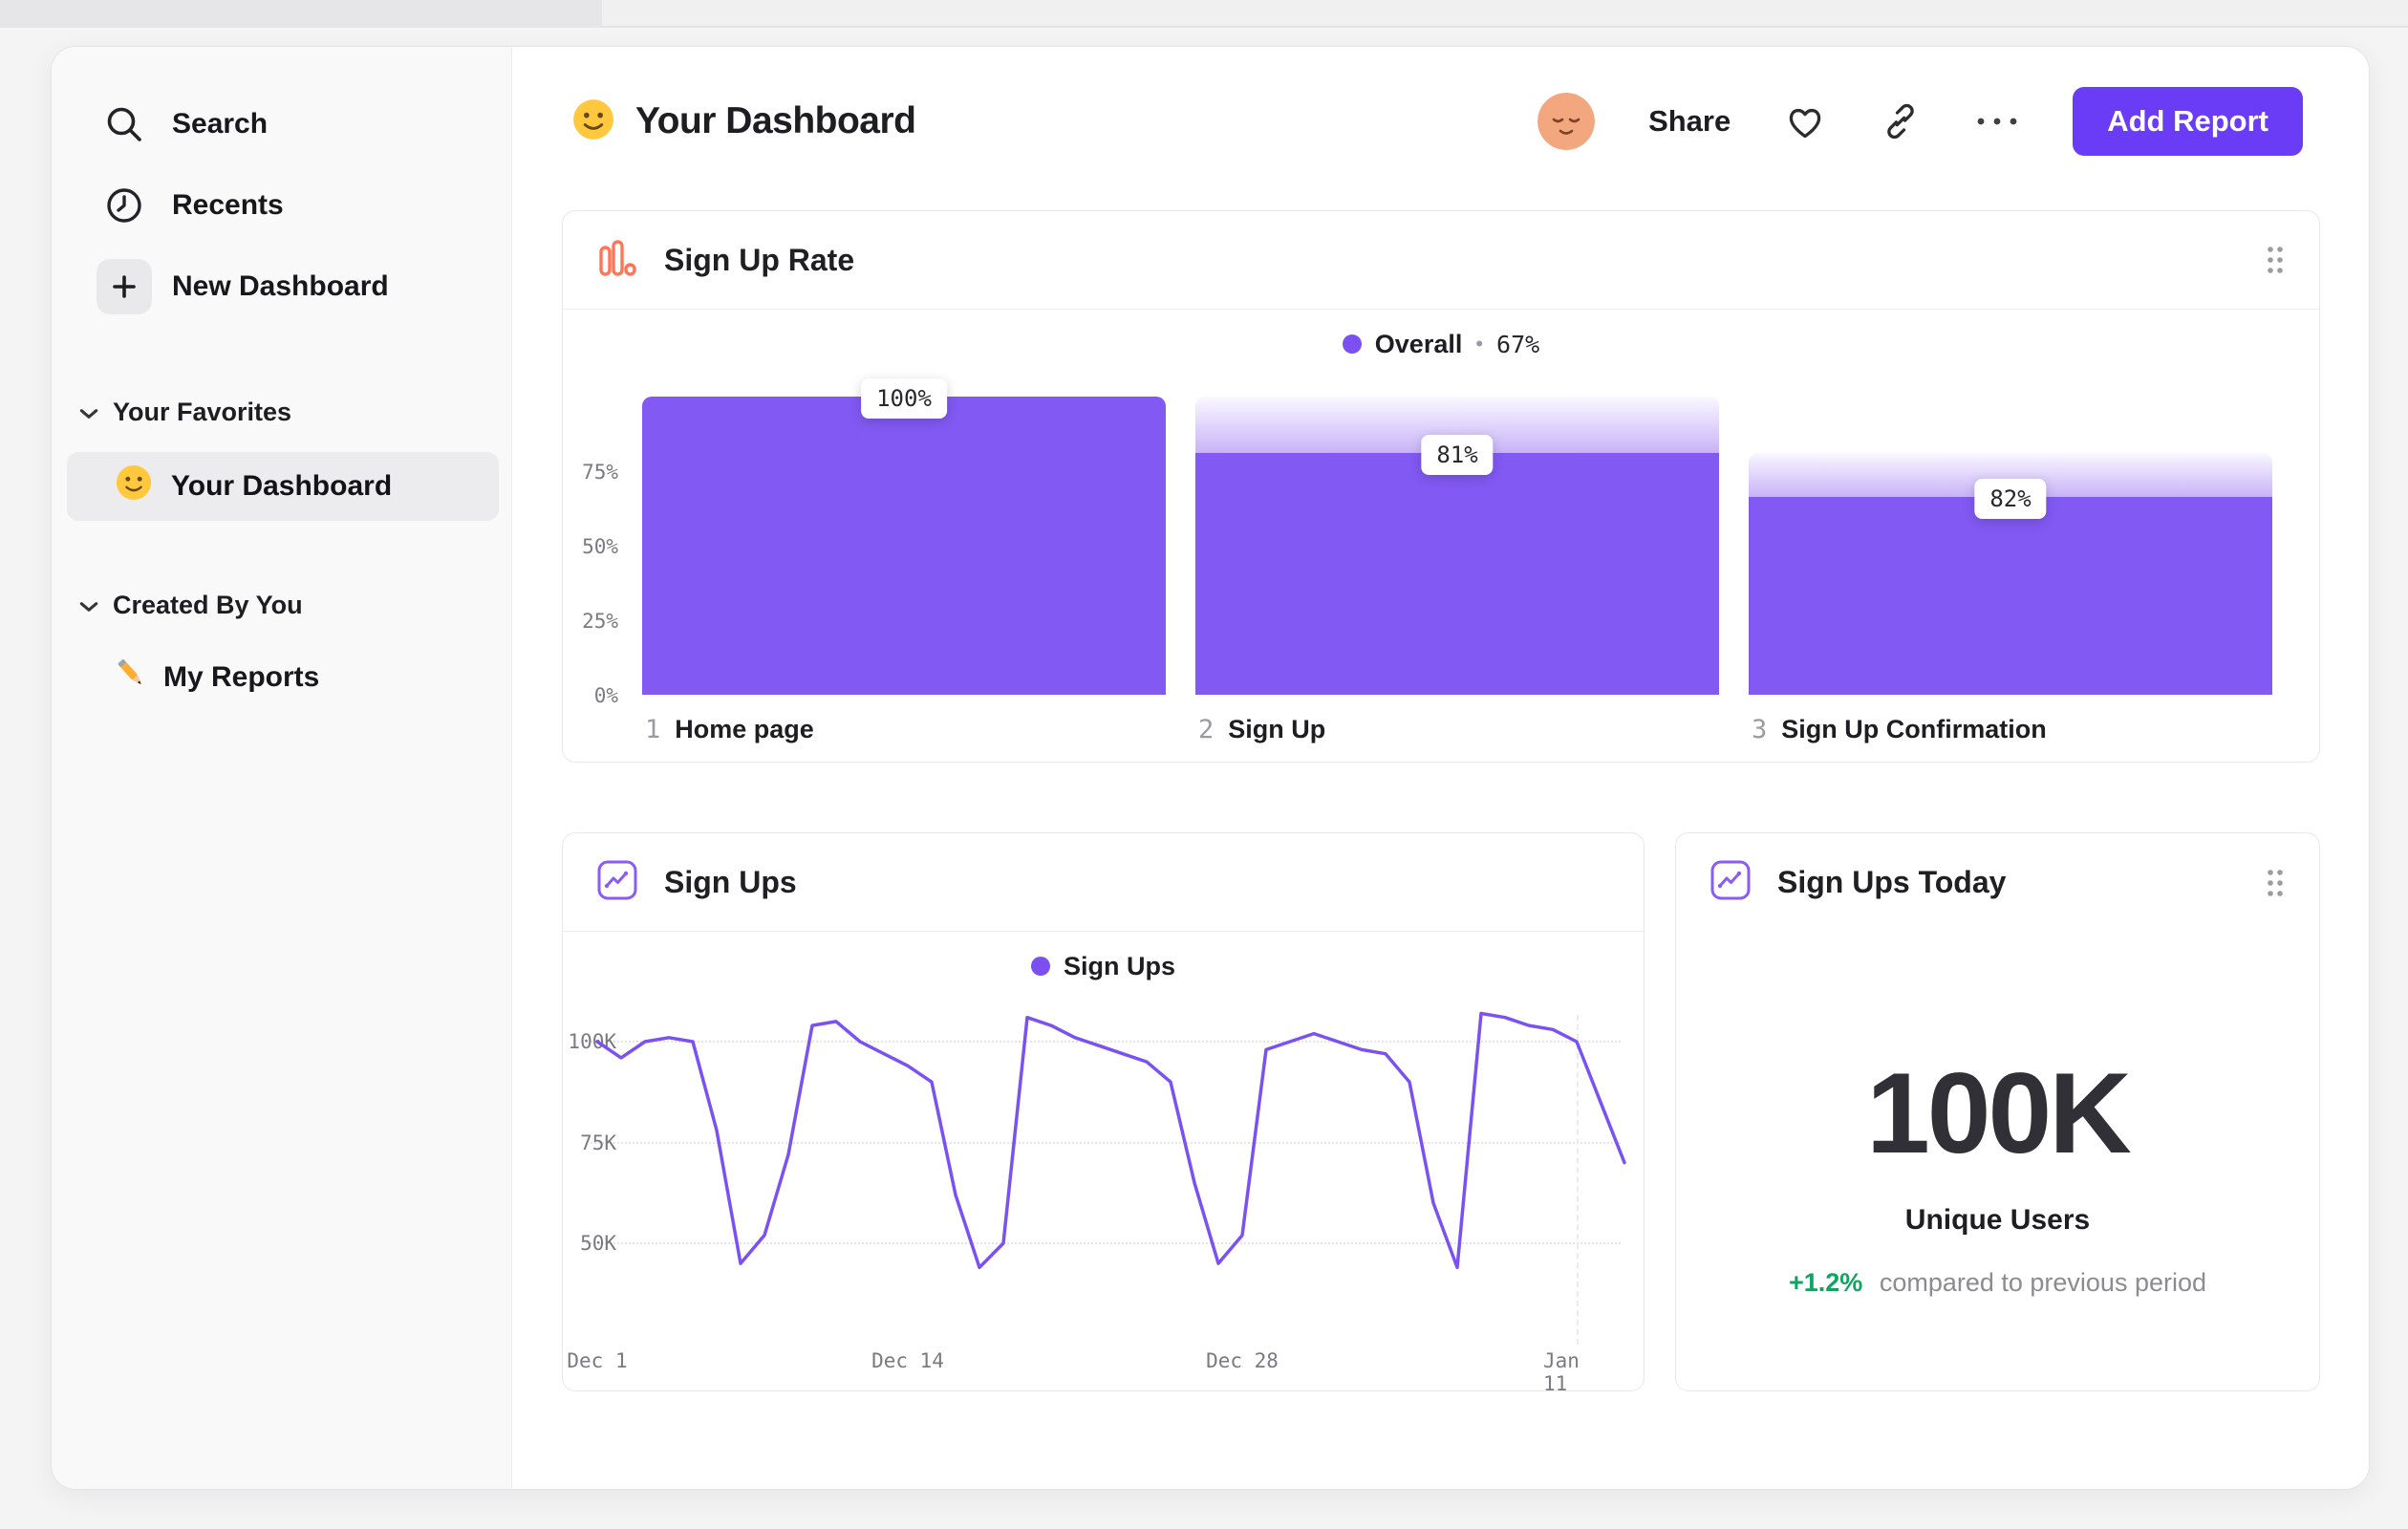 The height and width of the screenshot is (1529, 2408). What do you see at coordinates (282, 124) in the screenshot?
I see `sidebar-item-search: Search` at bounding box center [282, 124].